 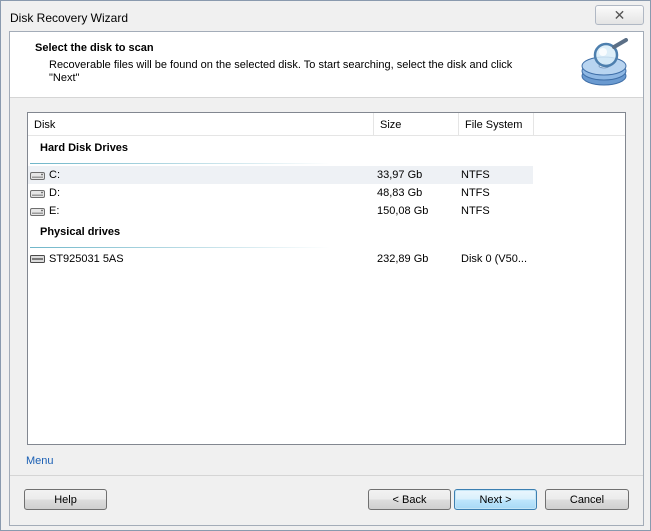 I want to click on disk-name: D:, so click(x=54, y=193).